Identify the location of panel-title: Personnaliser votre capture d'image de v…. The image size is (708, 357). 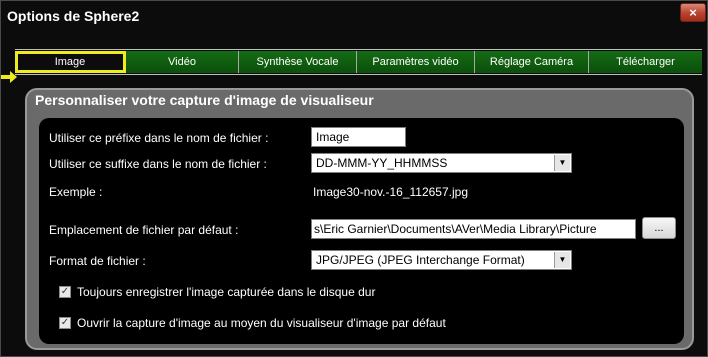
(204, 100).